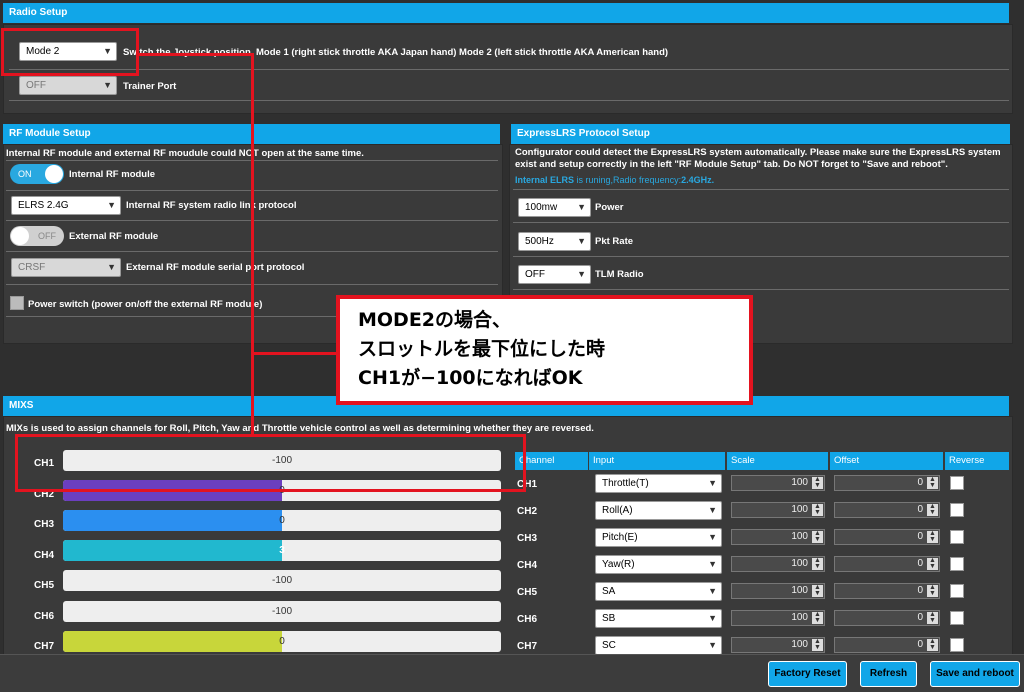 This screenshot has height=692, width=1024. I want to click on column-header-input: Input, so click(657, 461).